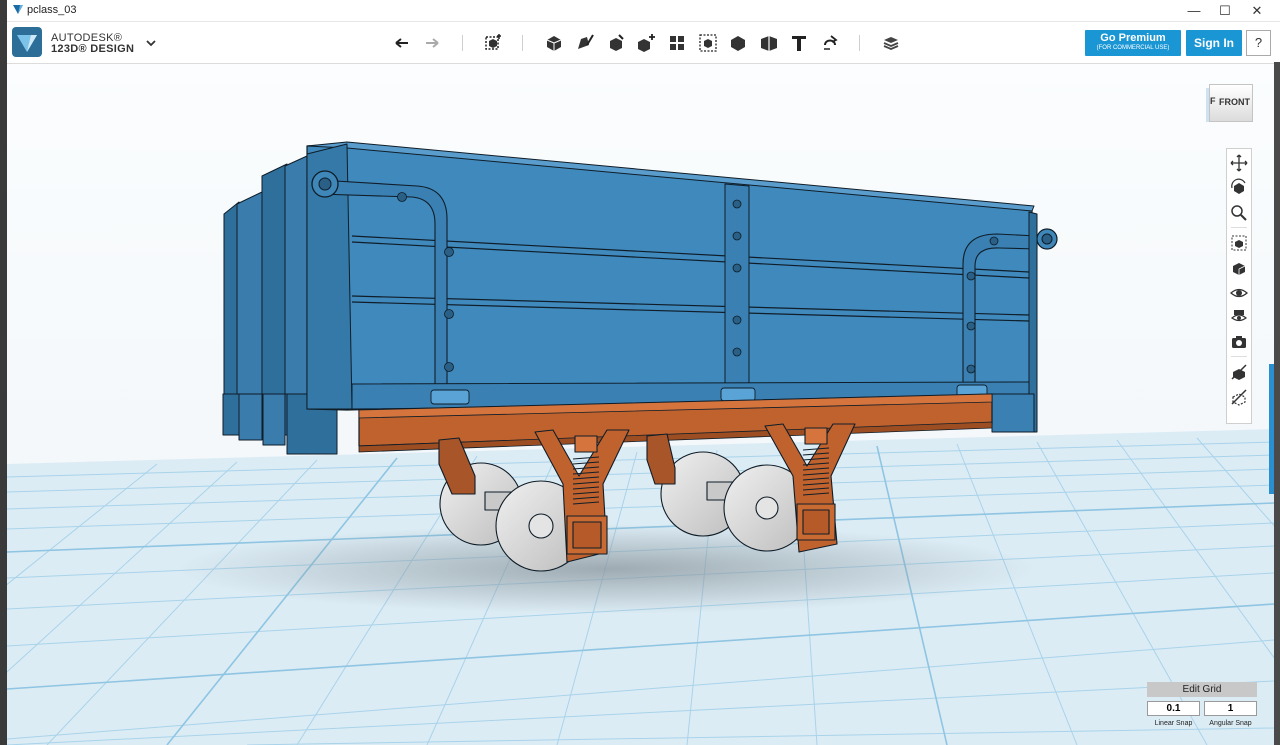  What do you see at coordinates (1202, 707) in the screenshot?
I see `grid-panel: Edit Grid 0.1 1 Linear Snap Angular Snap` at bounding box center [1202, 707].